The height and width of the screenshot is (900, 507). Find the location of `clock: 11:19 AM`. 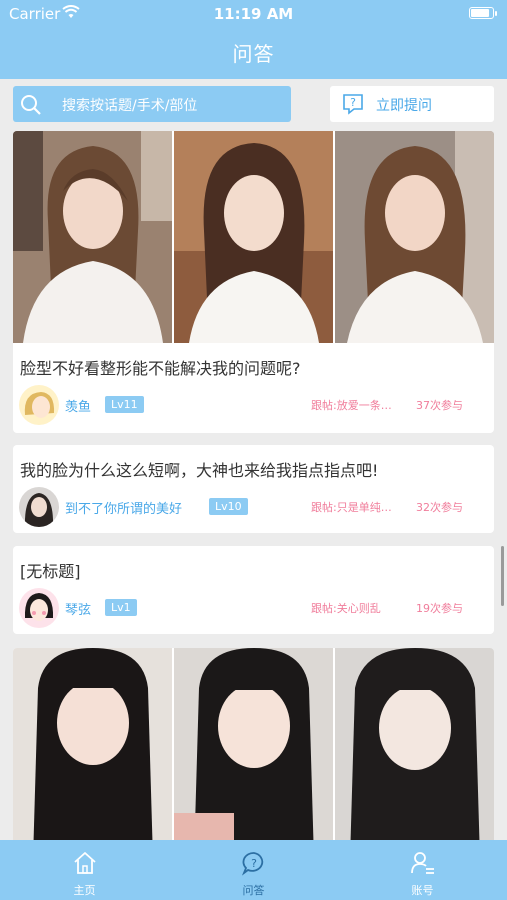

clock: 11:19 AM is located at coordinates (253, 14).